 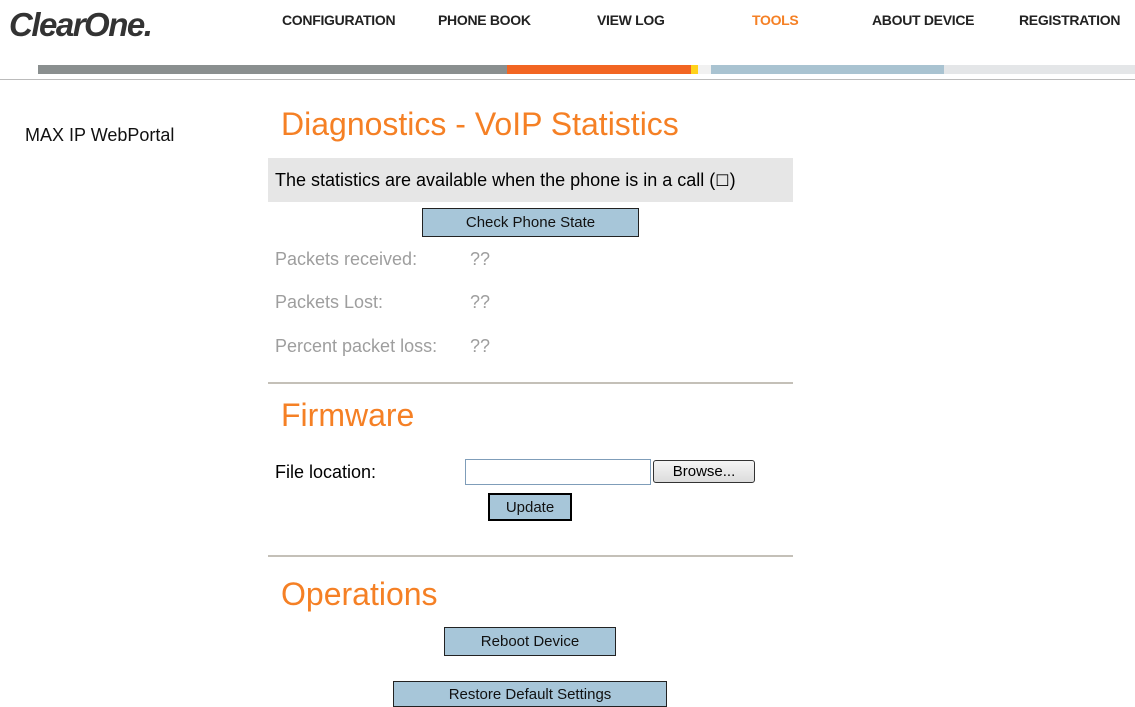 What do you see at coordinates (1069, 20) in the screenshot?
I see `nav-registration: REGISTRATION` at bounding box center [1069, 20].